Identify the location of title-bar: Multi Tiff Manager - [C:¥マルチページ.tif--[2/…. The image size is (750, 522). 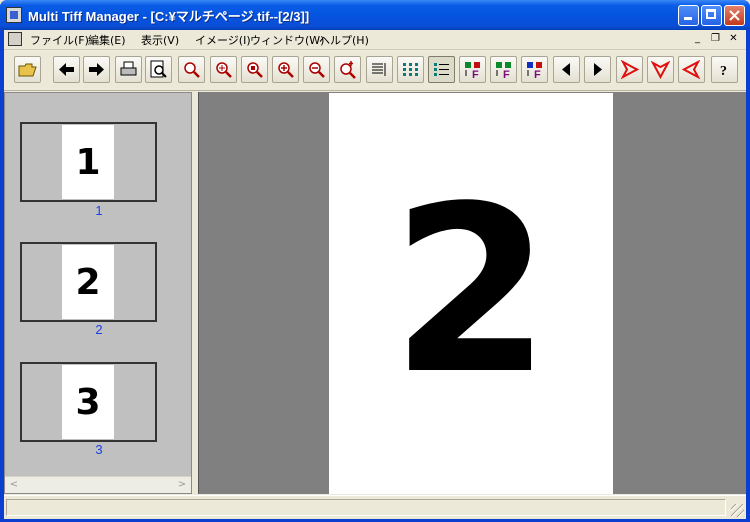
(375, 15).